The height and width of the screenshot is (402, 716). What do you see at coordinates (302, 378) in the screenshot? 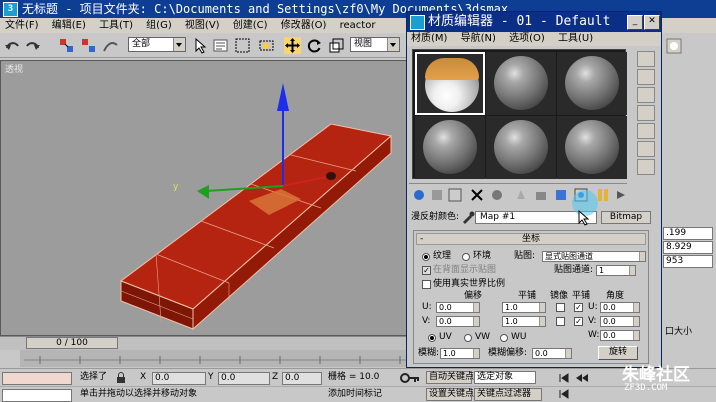
I see `z-coordinate-field: 0.0` at bounding box center [302, 378].